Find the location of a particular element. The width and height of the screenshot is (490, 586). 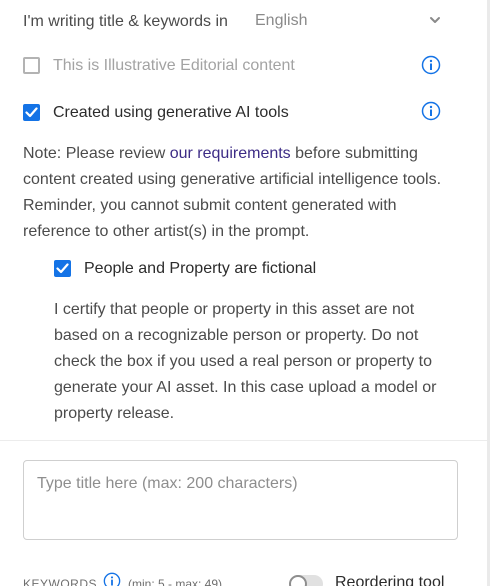

reordering-label: Reordering tool is located at coordinates (390, 580).